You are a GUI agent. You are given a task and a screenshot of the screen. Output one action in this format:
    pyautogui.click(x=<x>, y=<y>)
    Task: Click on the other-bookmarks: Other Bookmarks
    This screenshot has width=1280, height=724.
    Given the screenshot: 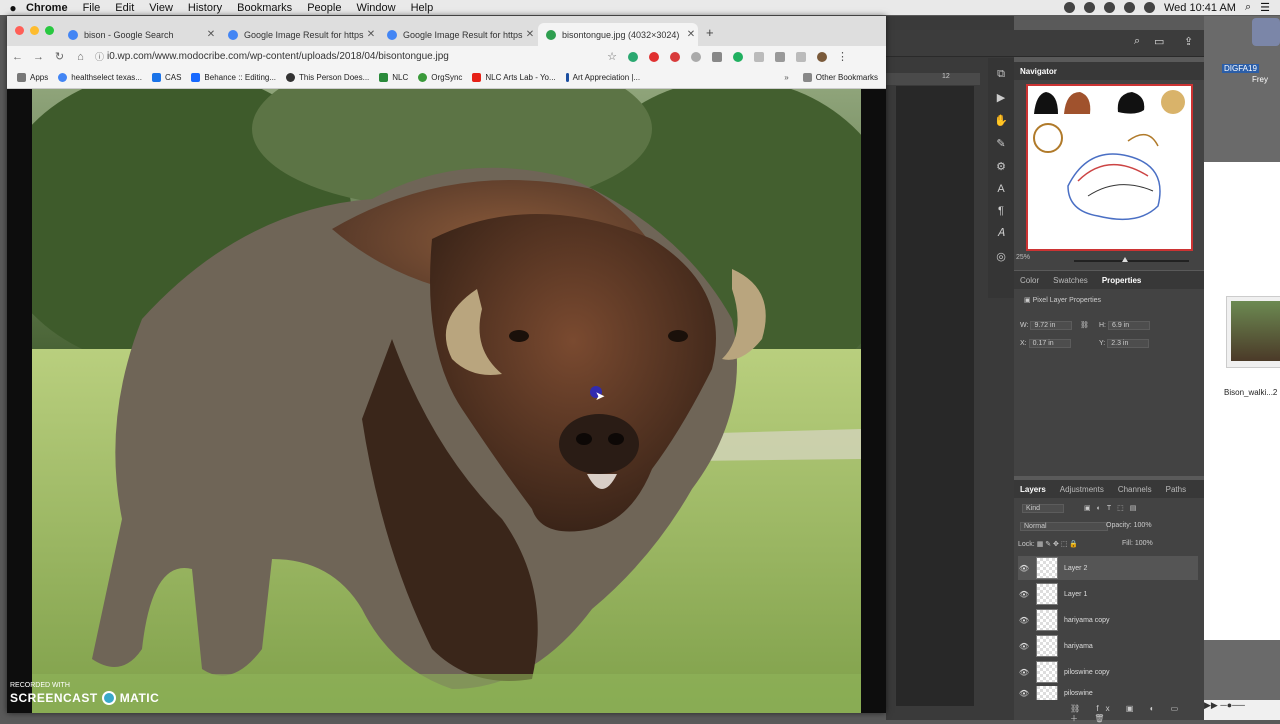 What is the action you would take?
    pyautogui.click(x=840, y=77)
    